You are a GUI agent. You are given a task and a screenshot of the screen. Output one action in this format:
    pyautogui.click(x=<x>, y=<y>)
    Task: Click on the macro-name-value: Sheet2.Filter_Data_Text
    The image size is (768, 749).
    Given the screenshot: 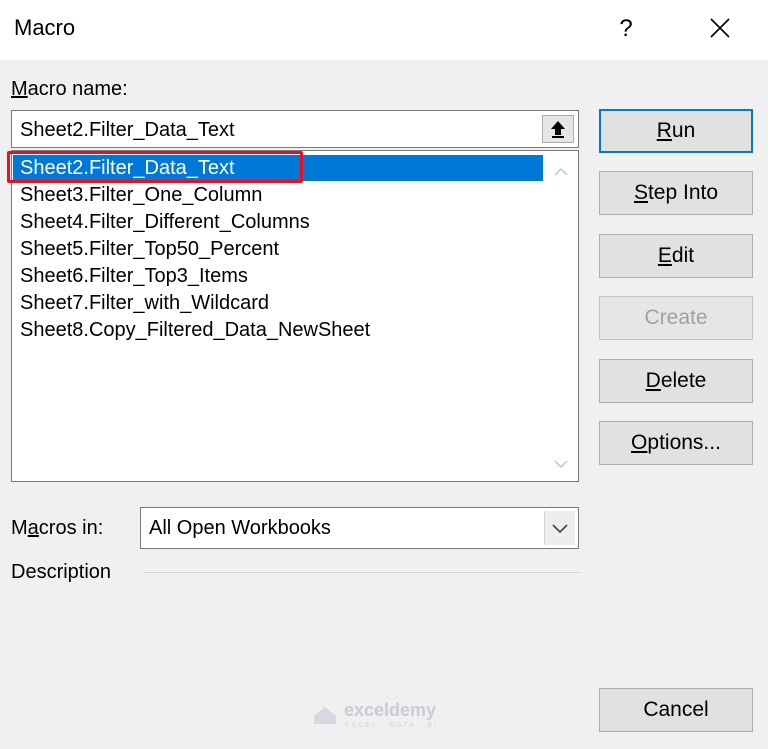 What is the action you would take?
    pyautogui.click(x=127, y=130)
    